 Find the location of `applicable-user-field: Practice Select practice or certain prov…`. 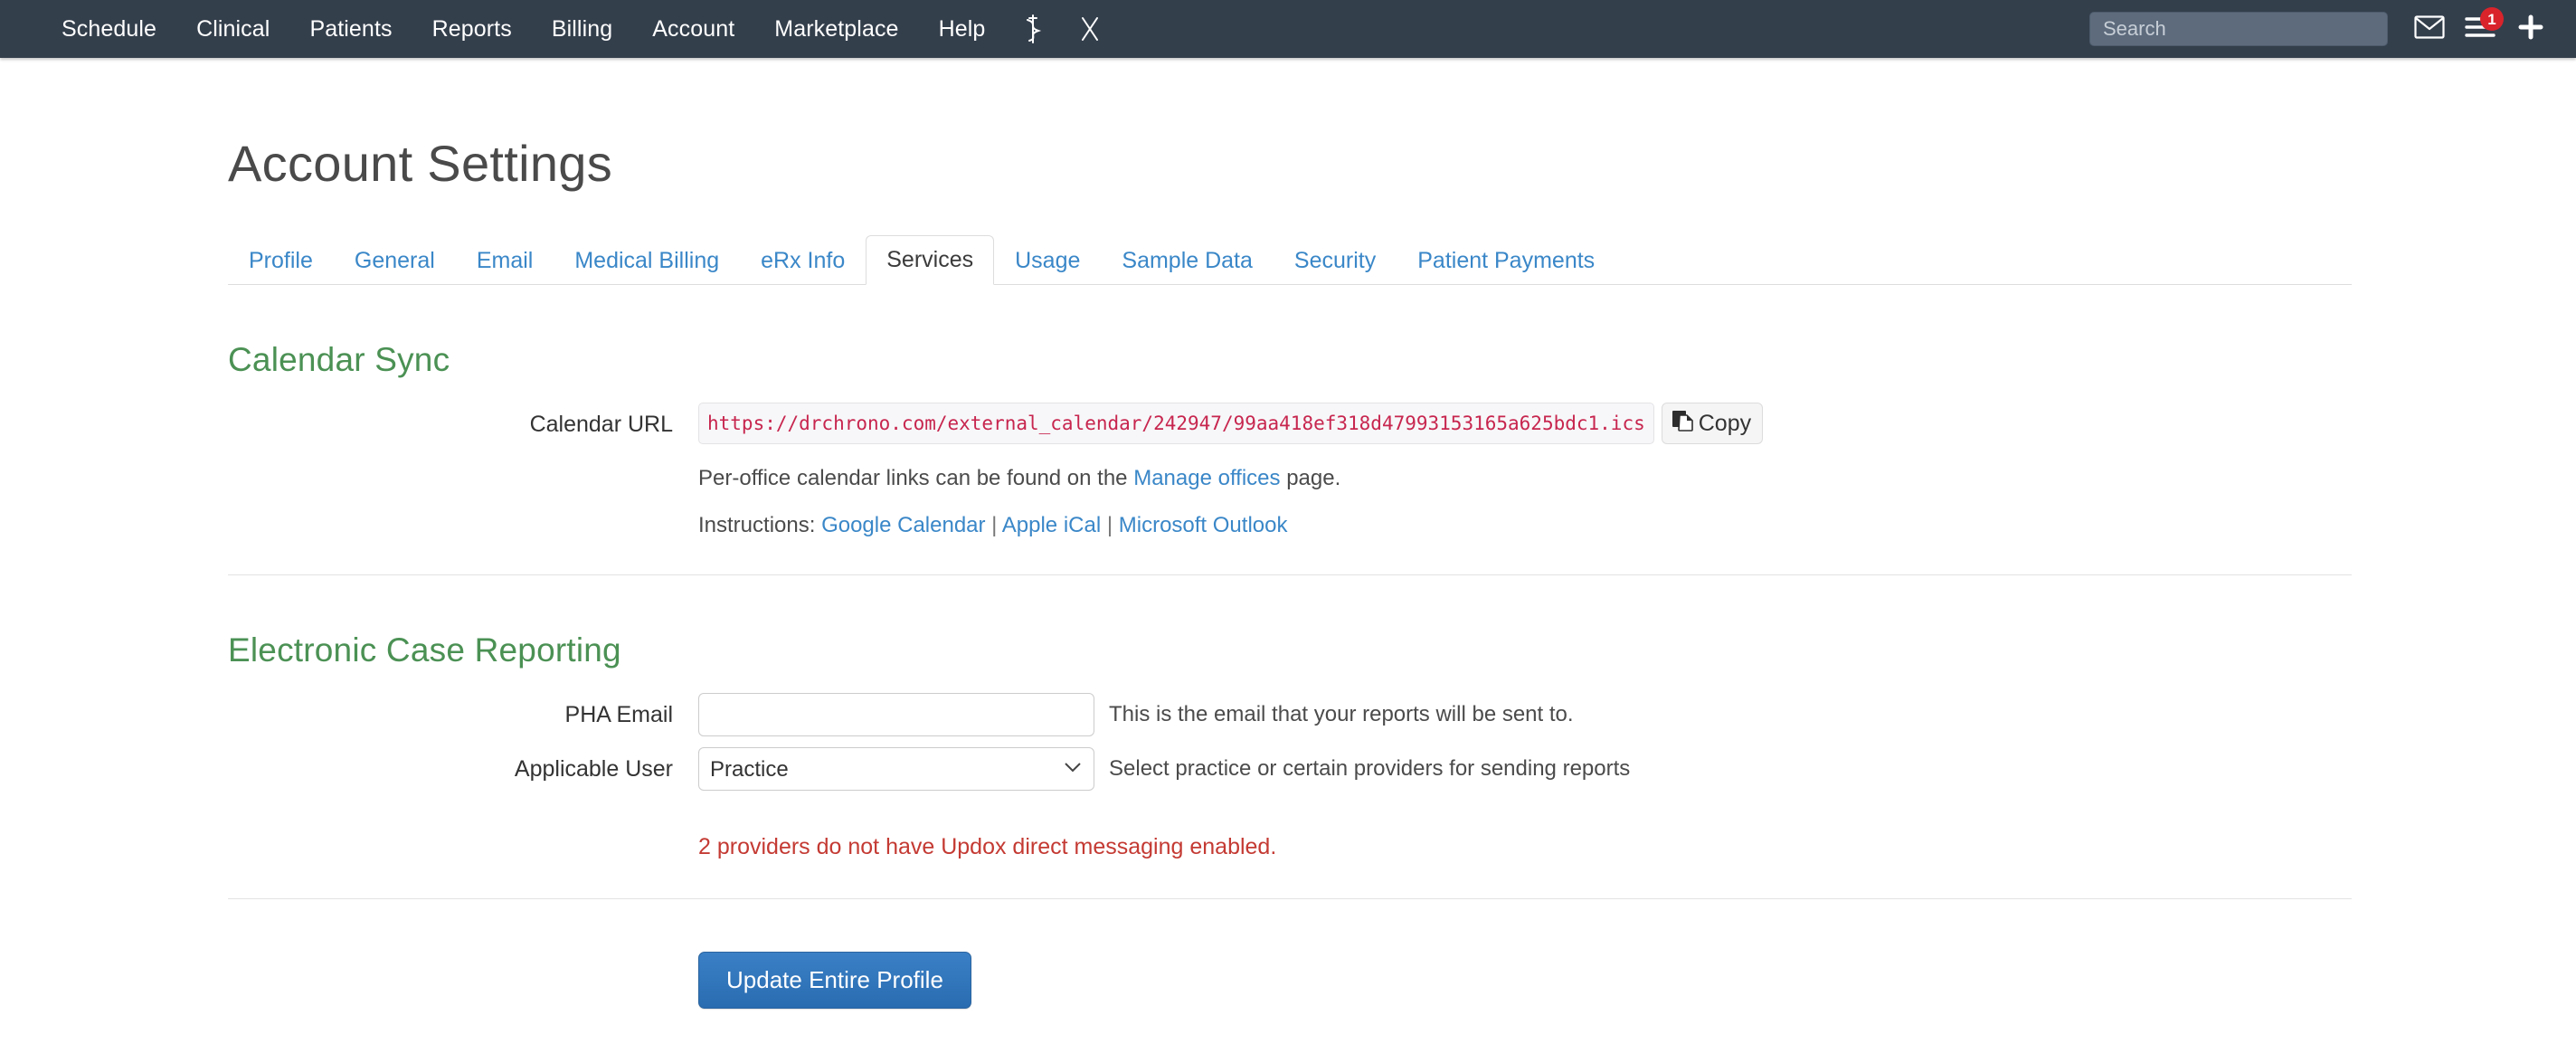

applicable-user-field: Practice Select practice or certain prov… is located at coordinates (1164, 769).